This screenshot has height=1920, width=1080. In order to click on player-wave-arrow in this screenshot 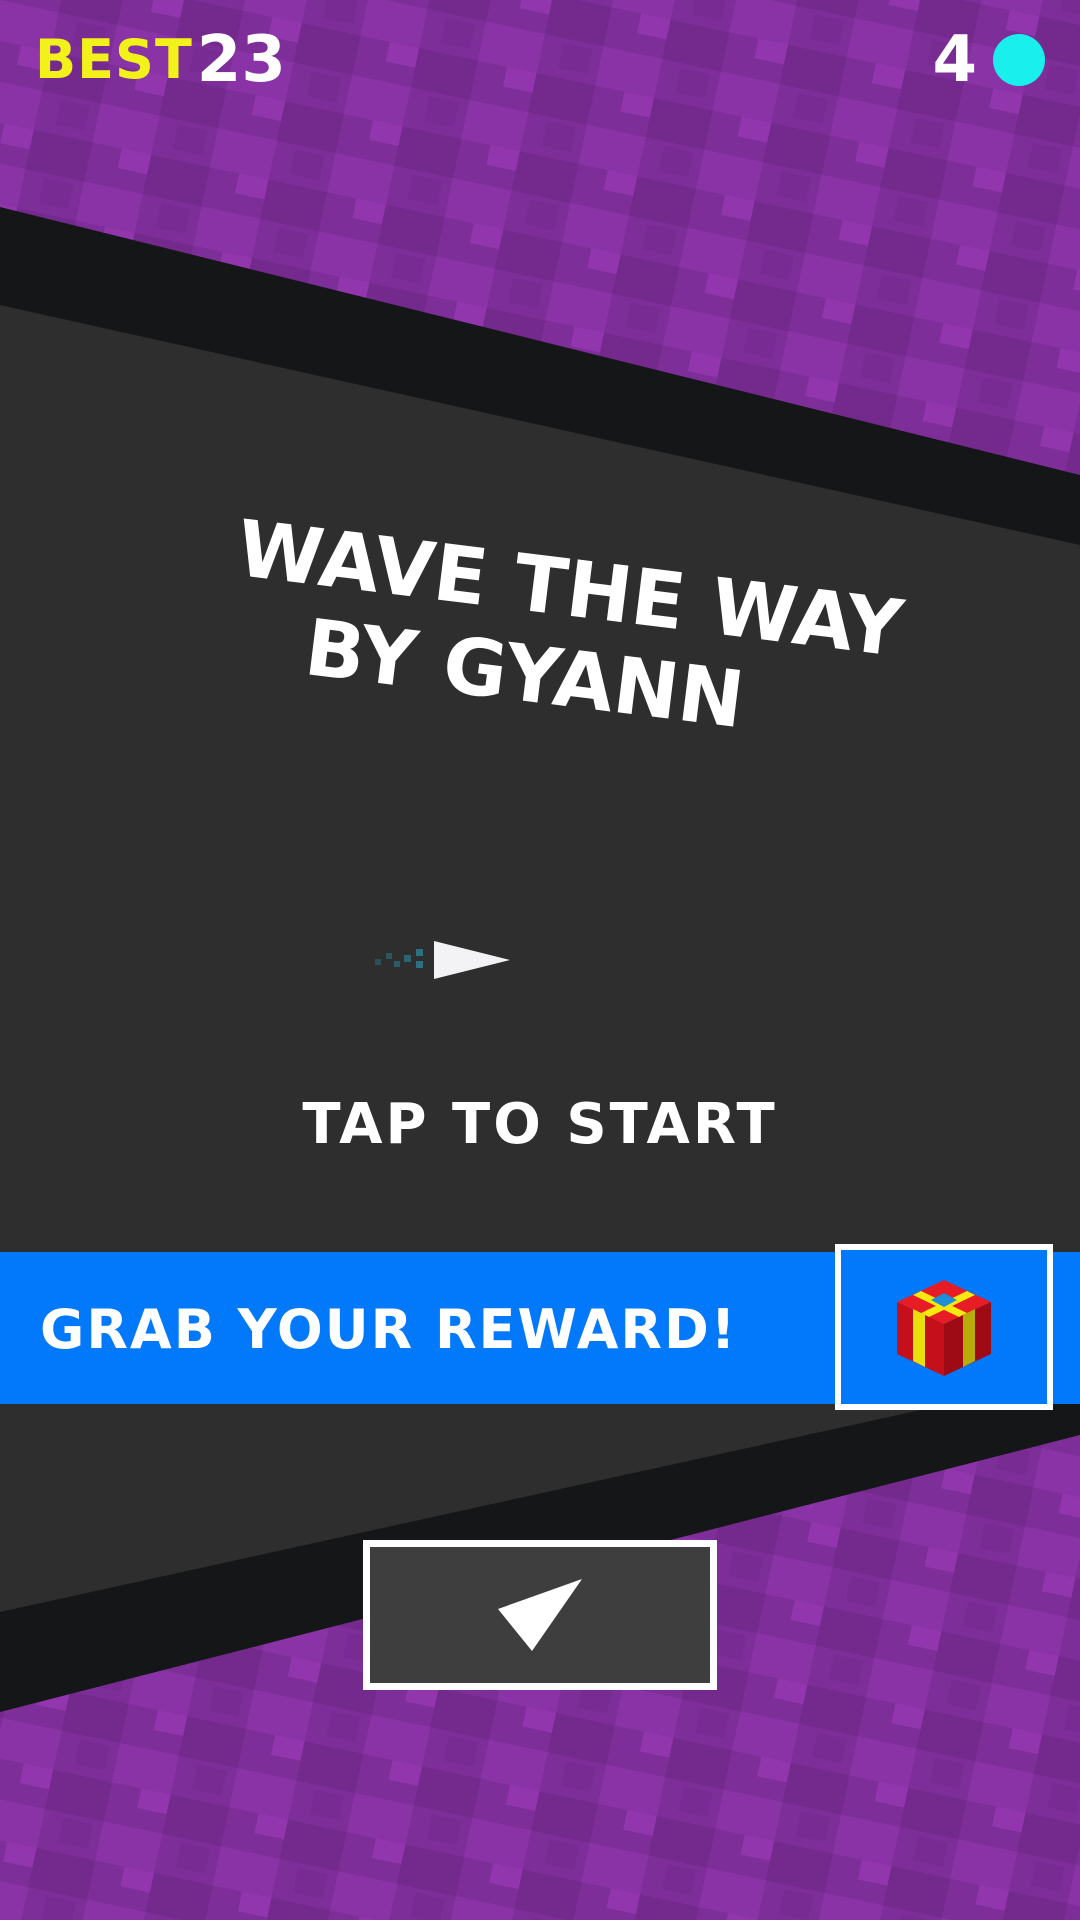, I will do `click(442, 960)`.